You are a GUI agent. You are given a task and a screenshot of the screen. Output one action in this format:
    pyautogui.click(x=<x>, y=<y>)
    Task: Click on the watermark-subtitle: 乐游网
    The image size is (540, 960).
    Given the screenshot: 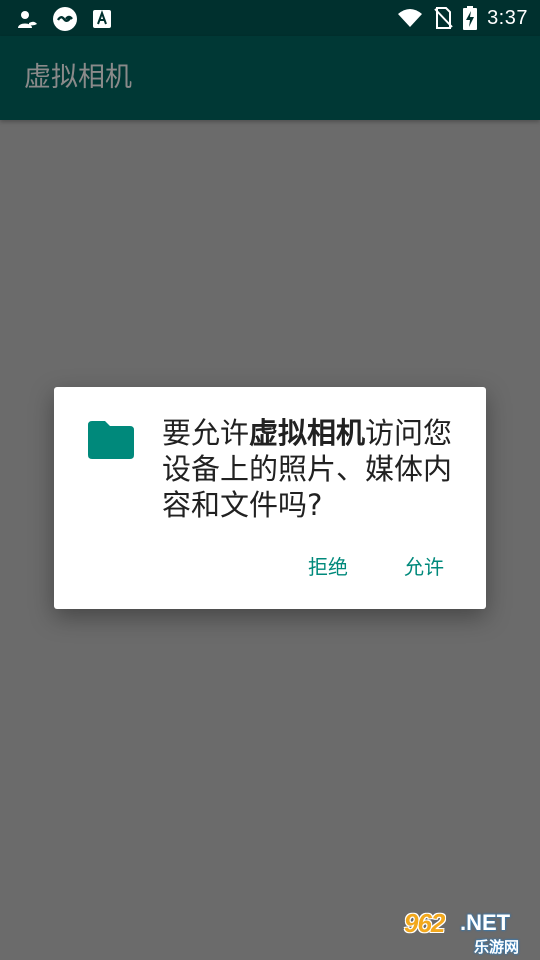 What is the action you would take?
    pyautogui.click(x=497, y=947)
    